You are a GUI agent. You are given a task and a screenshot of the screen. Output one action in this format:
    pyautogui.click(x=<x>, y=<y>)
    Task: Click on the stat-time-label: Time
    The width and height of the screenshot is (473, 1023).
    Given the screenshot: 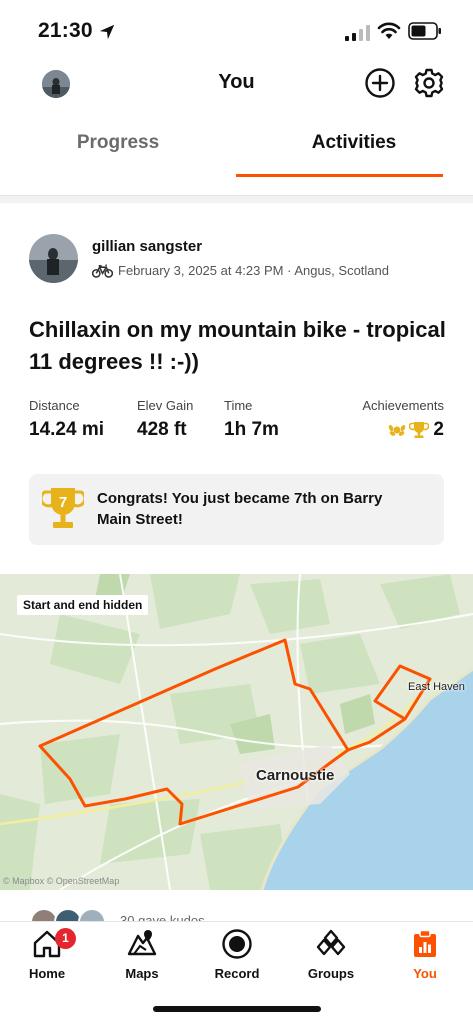 What is the action you would take?
    pyautogui.click(x=238, y=405)
    